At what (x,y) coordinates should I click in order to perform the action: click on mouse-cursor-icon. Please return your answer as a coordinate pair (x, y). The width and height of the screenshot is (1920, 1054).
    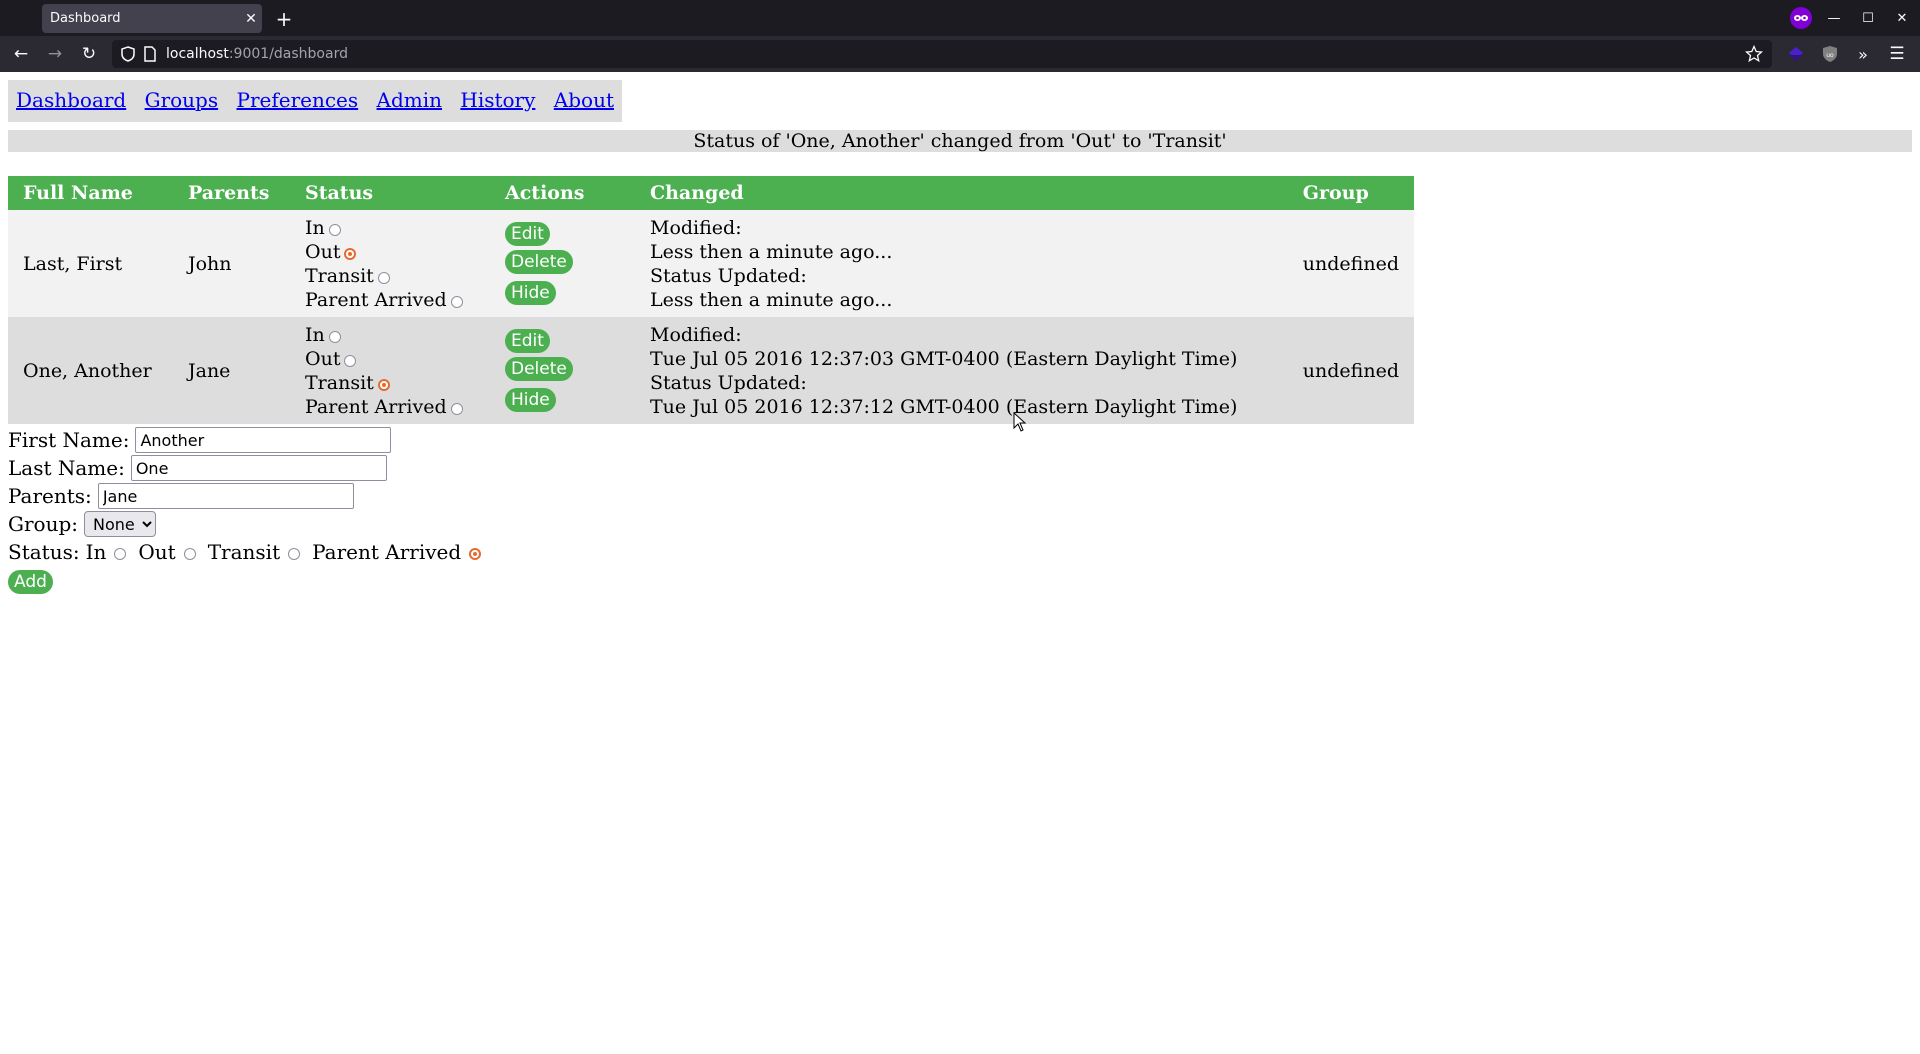
    Looking at the image, I should click on (1020, 423).